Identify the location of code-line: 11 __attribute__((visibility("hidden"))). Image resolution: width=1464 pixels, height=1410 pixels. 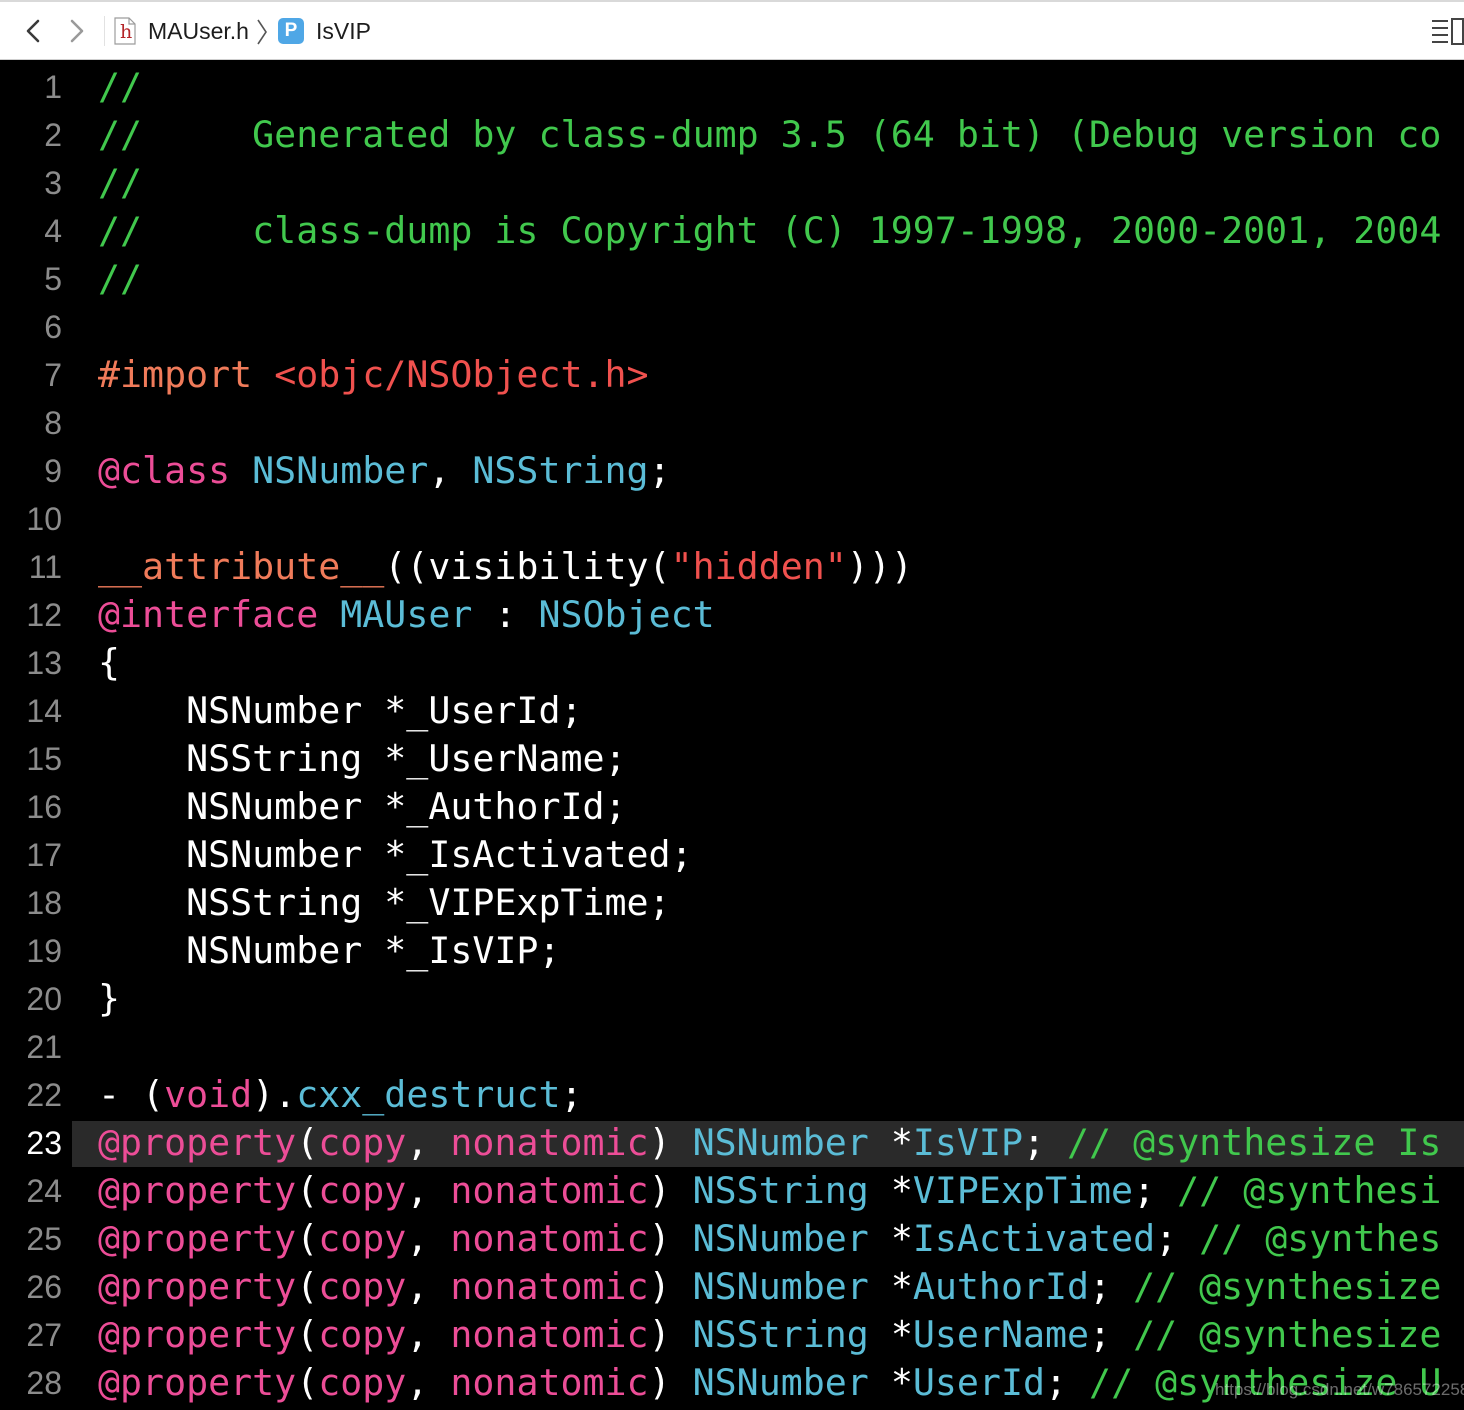
(732, 567).